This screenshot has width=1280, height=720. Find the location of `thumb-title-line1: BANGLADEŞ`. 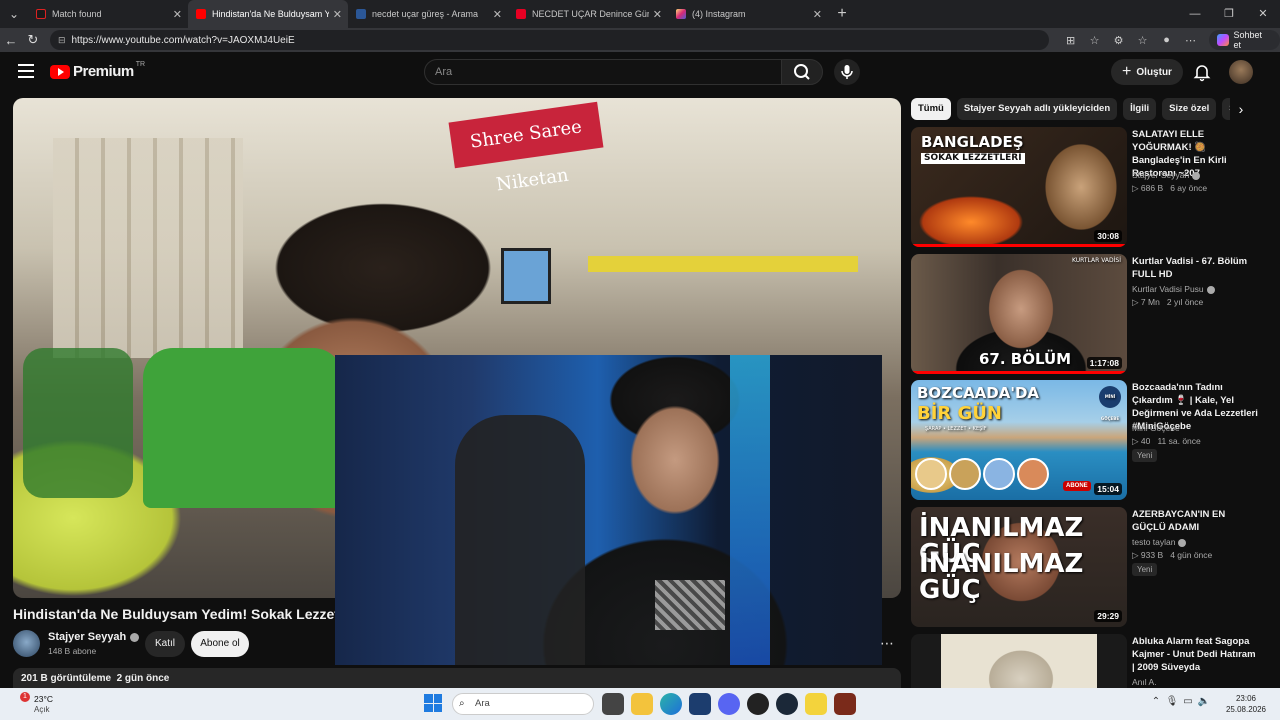

thumb-title-line1: BANGLADEŞ is located at coordinates (972, 142).